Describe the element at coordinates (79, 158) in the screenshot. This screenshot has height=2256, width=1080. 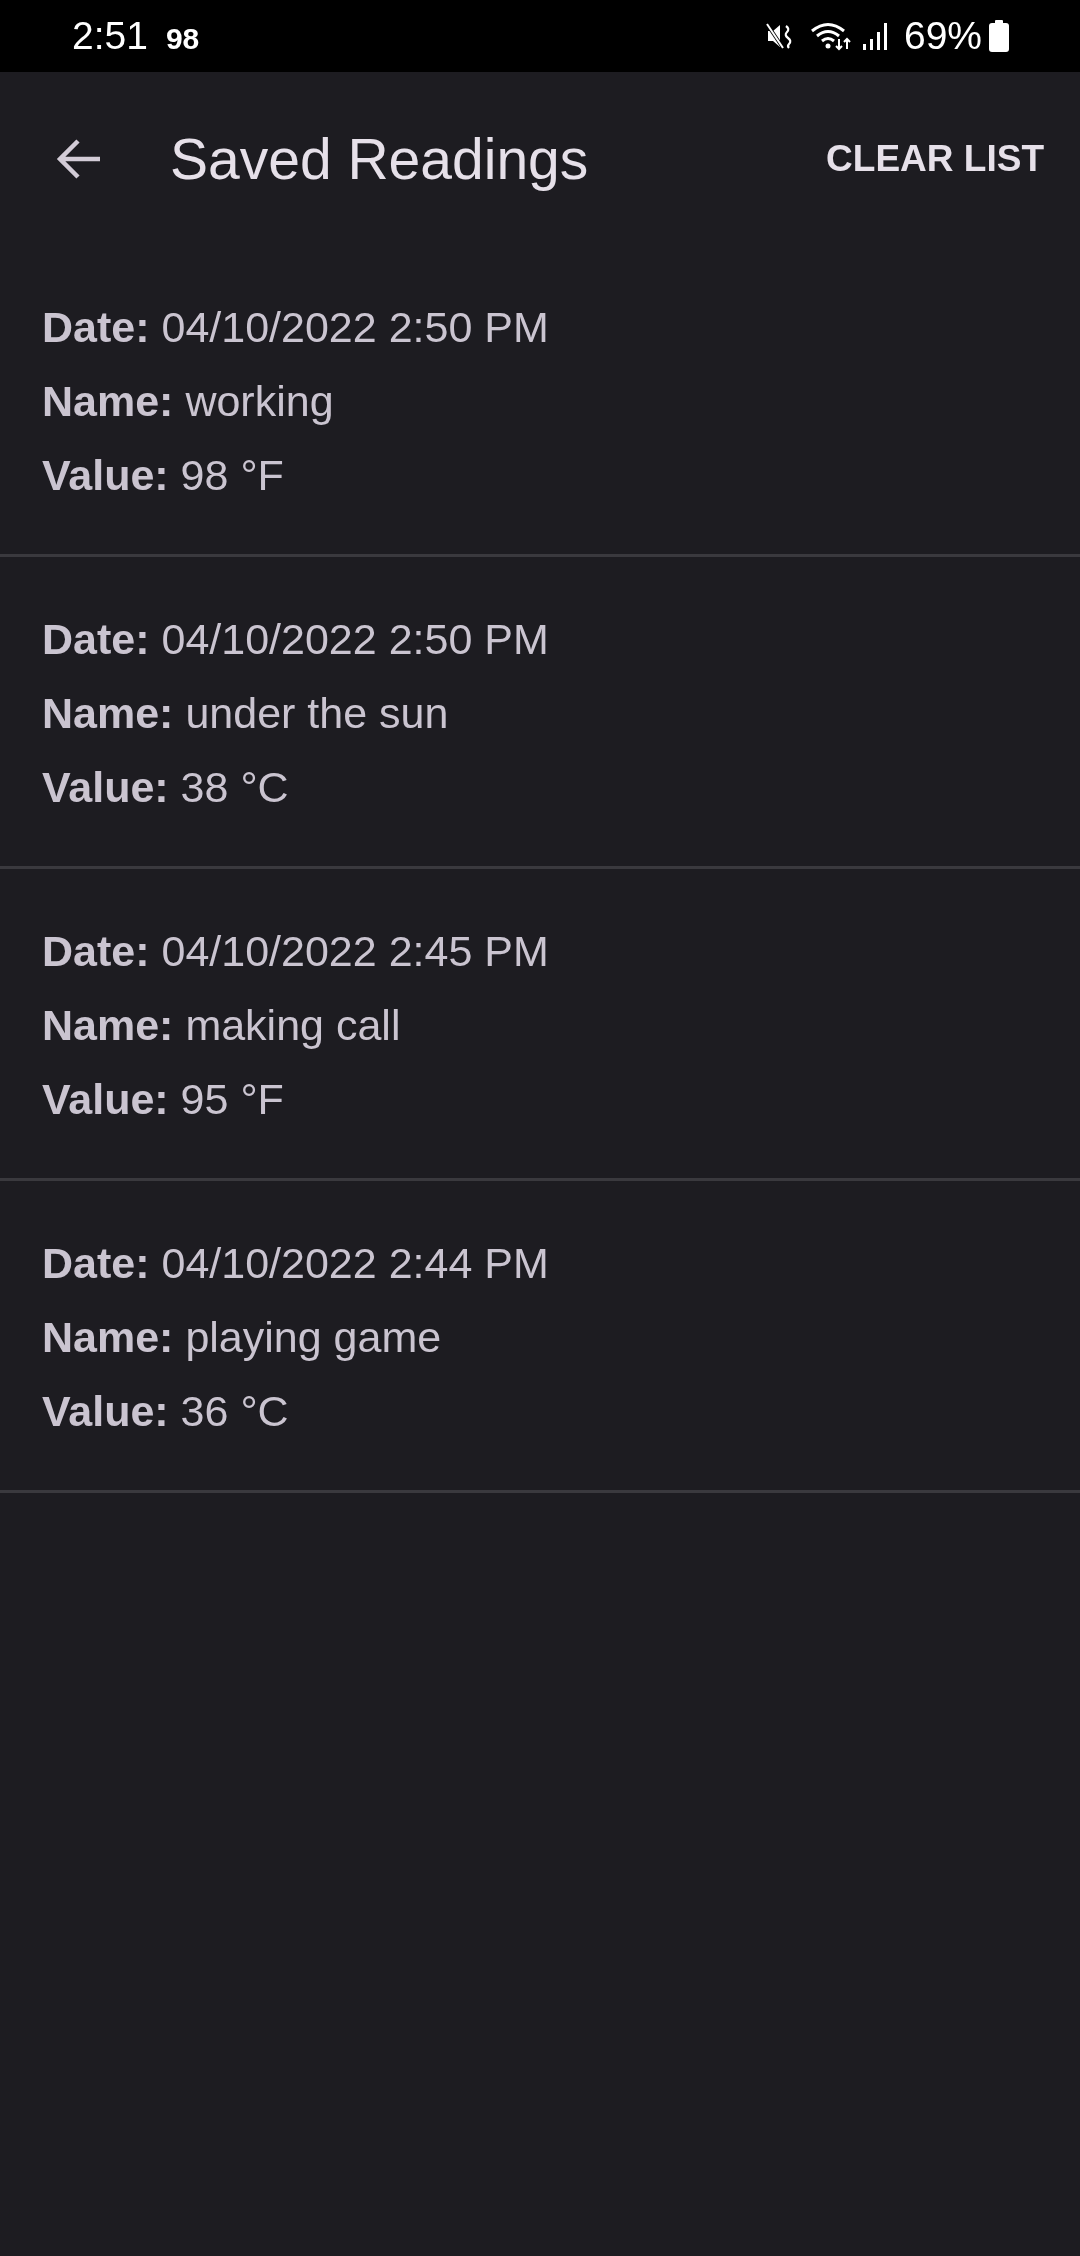
I see `back-arrow-icon` at that location.